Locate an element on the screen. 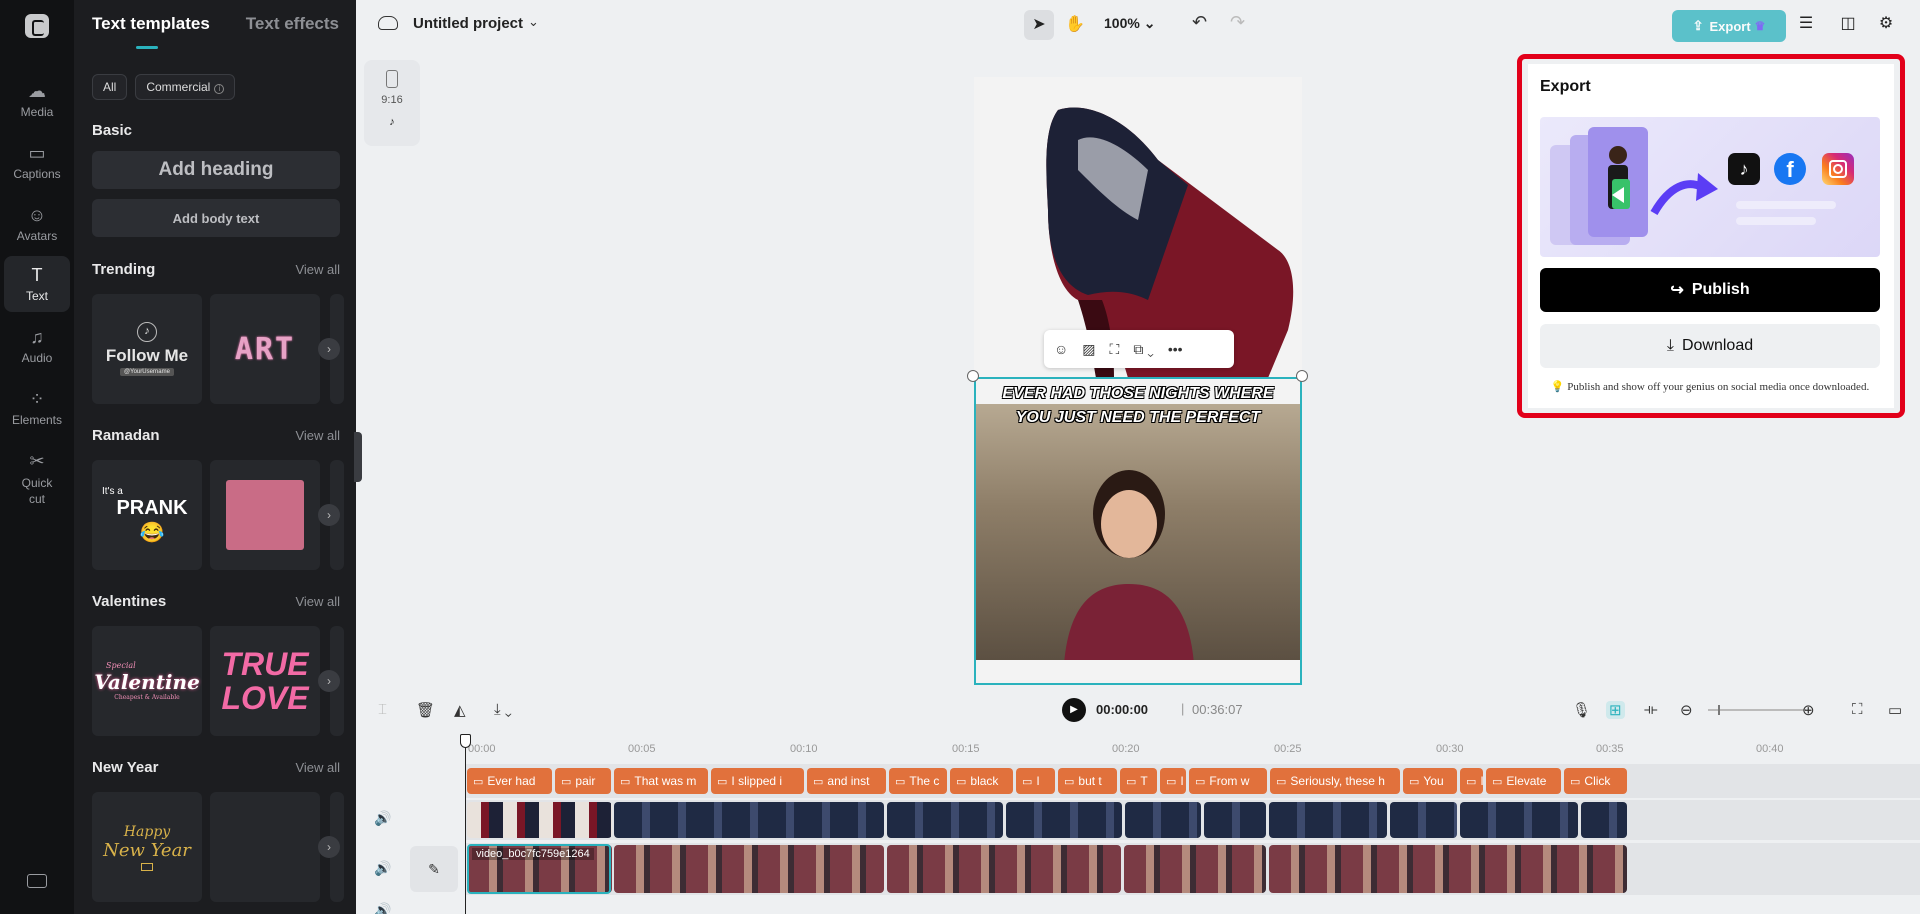  project-title: Untitled project is located at coordinates (468, 23).